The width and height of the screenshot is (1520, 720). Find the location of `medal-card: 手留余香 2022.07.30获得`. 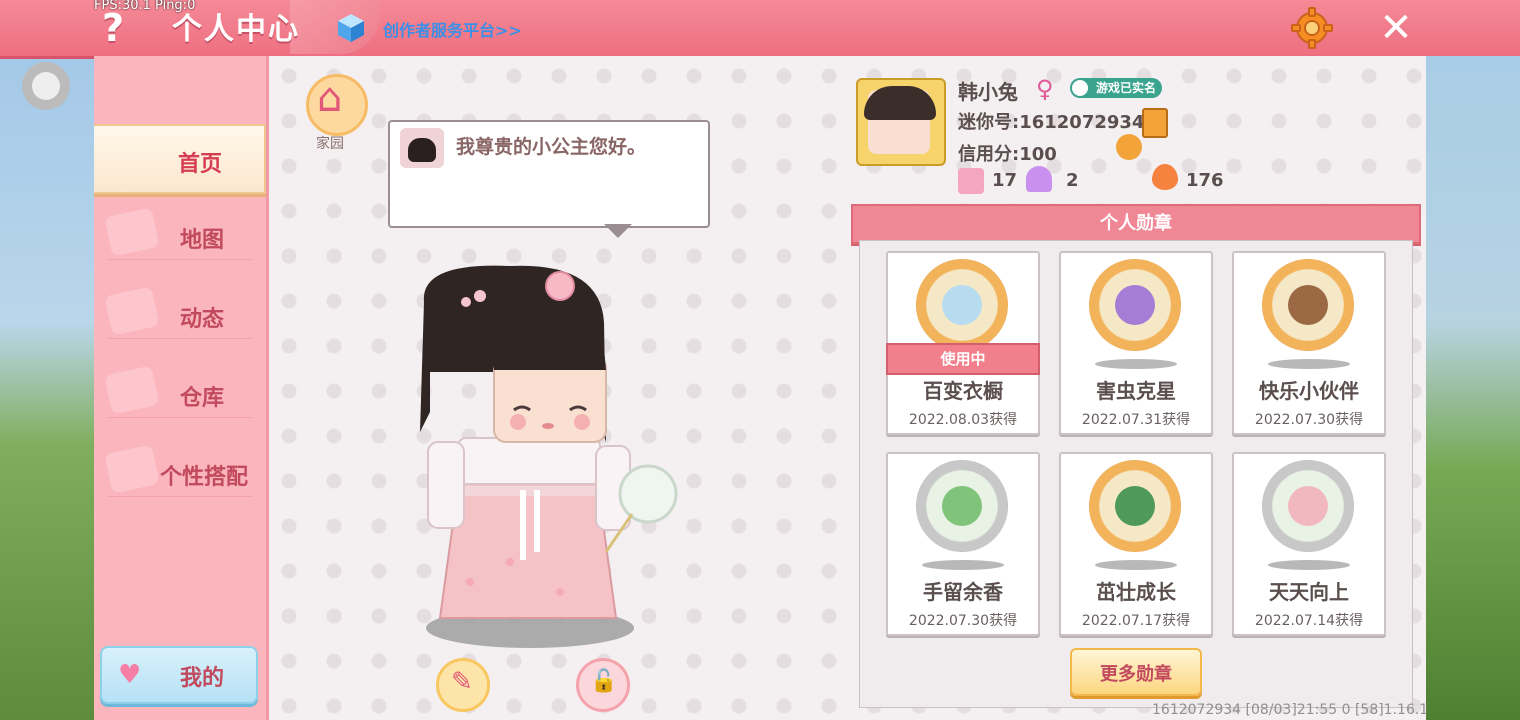

medal-card: 手留余香 2022.07.30获得 is located at coordinates (963, 544).